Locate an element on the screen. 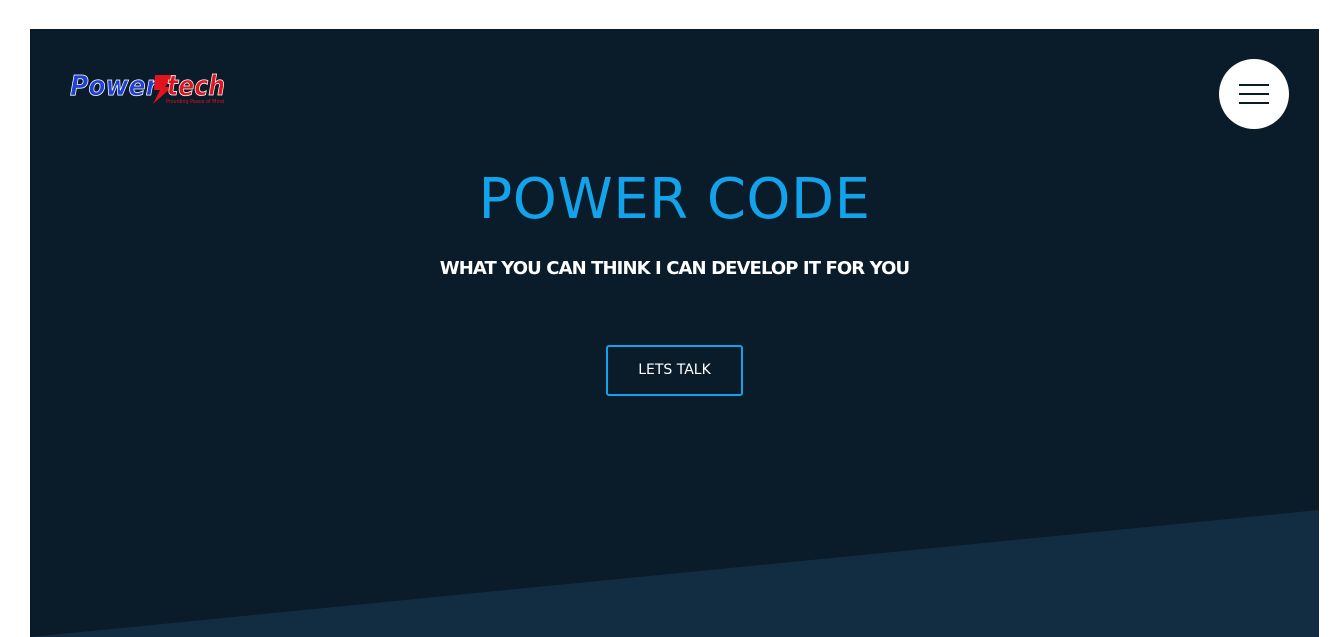  menu-button is located at coordinates (1254, 94).